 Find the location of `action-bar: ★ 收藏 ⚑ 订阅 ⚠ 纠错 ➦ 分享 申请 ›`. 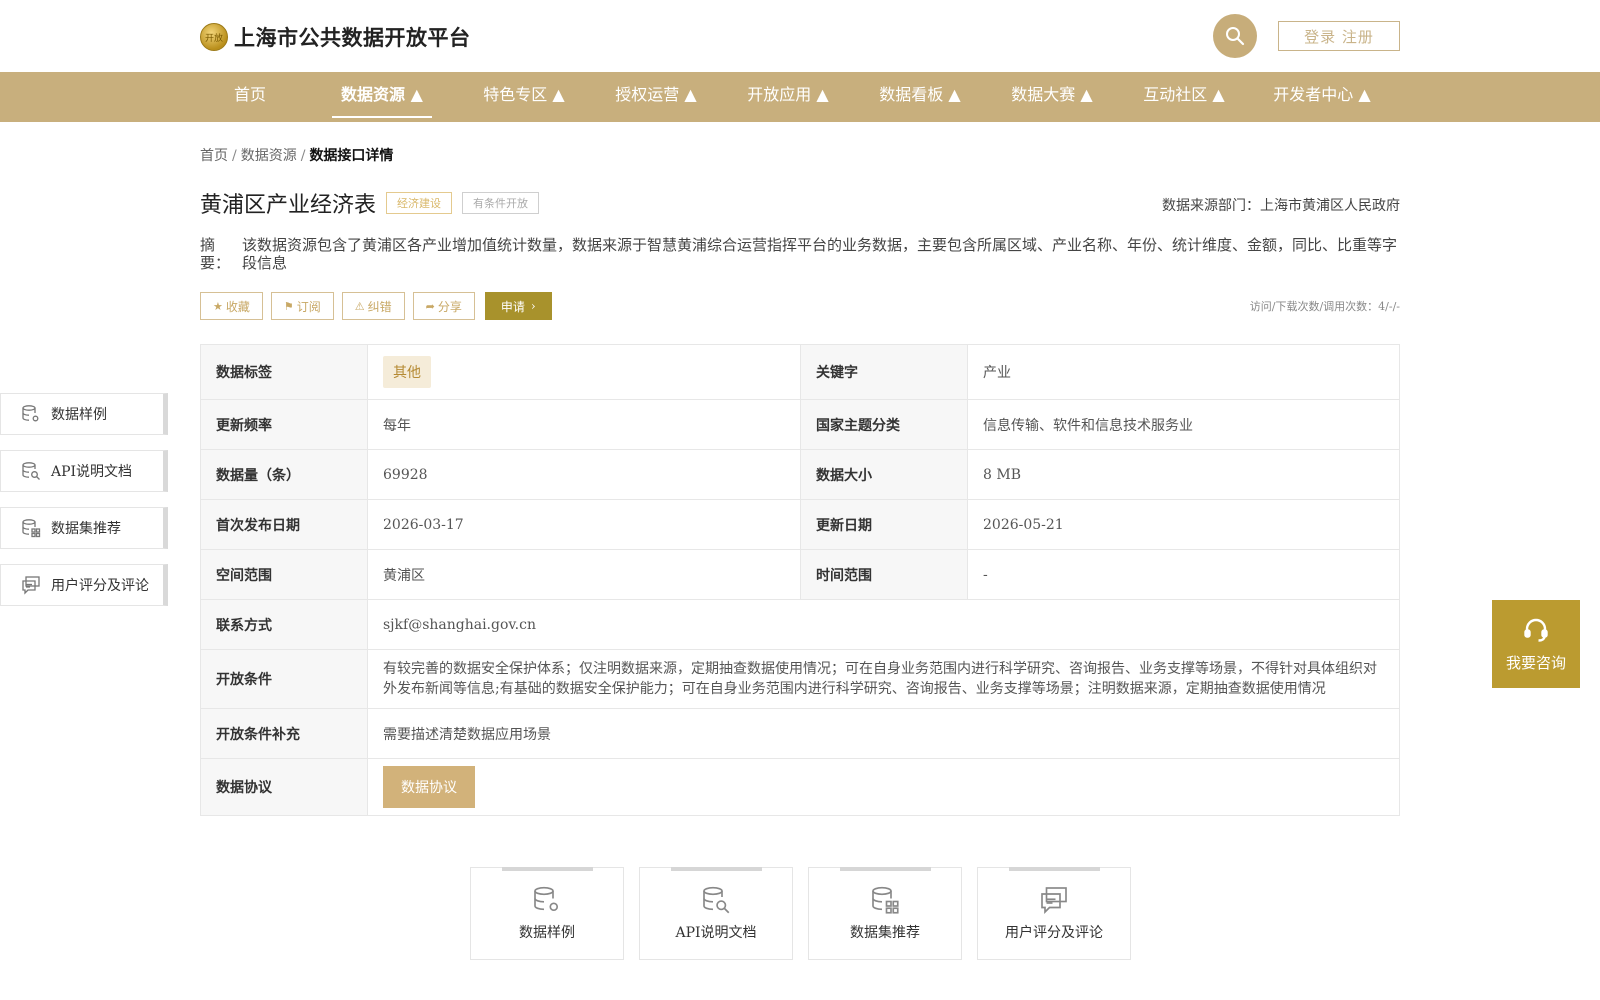

action-bar: ★ 收藏 ⚑ 订阅 ⚠ 纠错 ➦ 分享 申请 › is located at coordinates (376, 306).